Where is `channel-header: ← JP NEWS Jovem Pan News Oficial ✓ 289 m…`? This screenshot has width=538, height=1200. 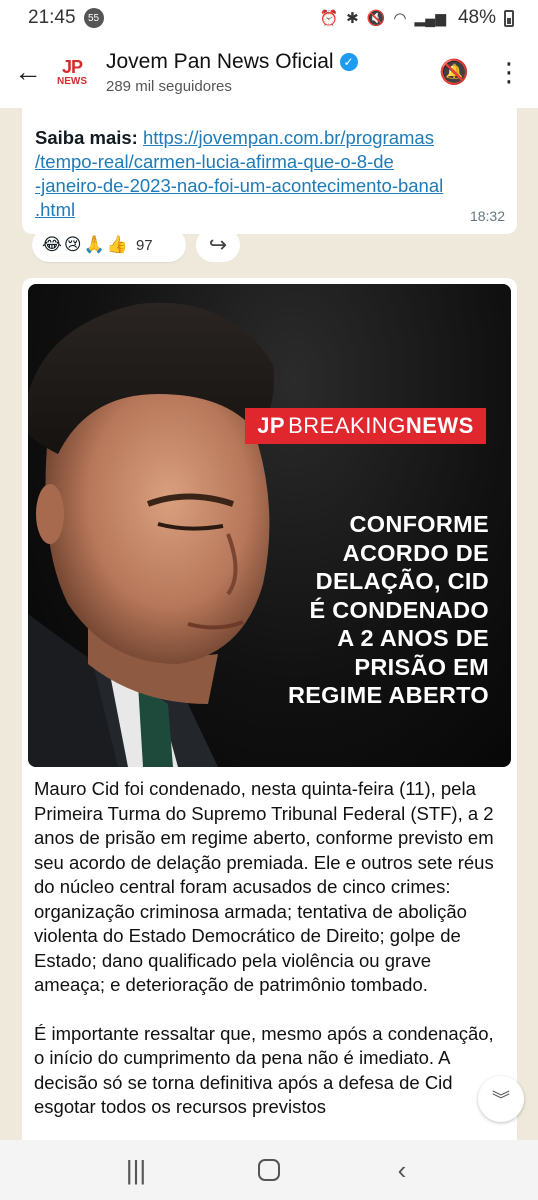
channel-header: ← JP NEWS Jovem Pan News Oficial ✓ 289 m… is located at coordinates (269, 72).